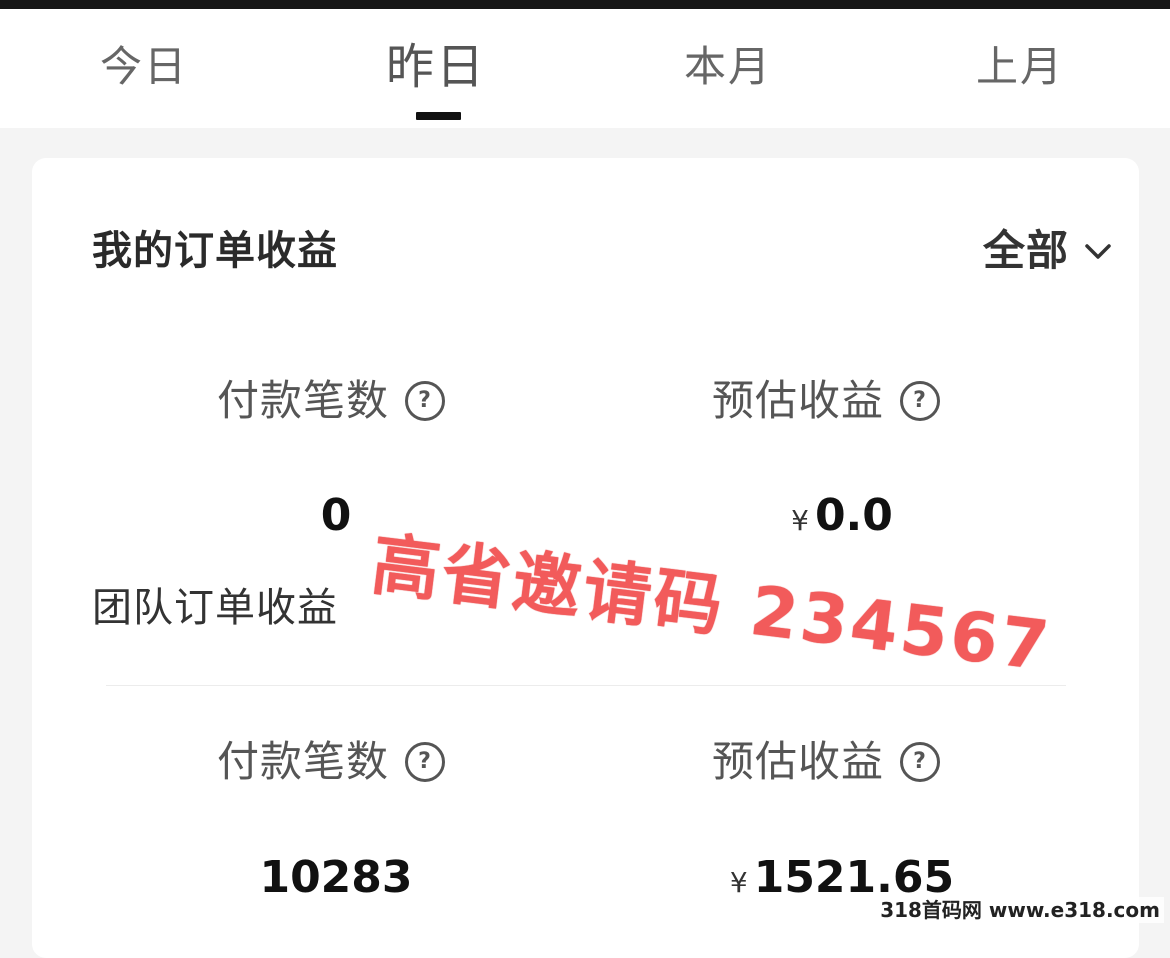 This screenshot has height=958, width=1170. What do you see at coordinates (144, 67) in the screenshot?
I see `tab-today: 今日` at bounding box center [144, 67].